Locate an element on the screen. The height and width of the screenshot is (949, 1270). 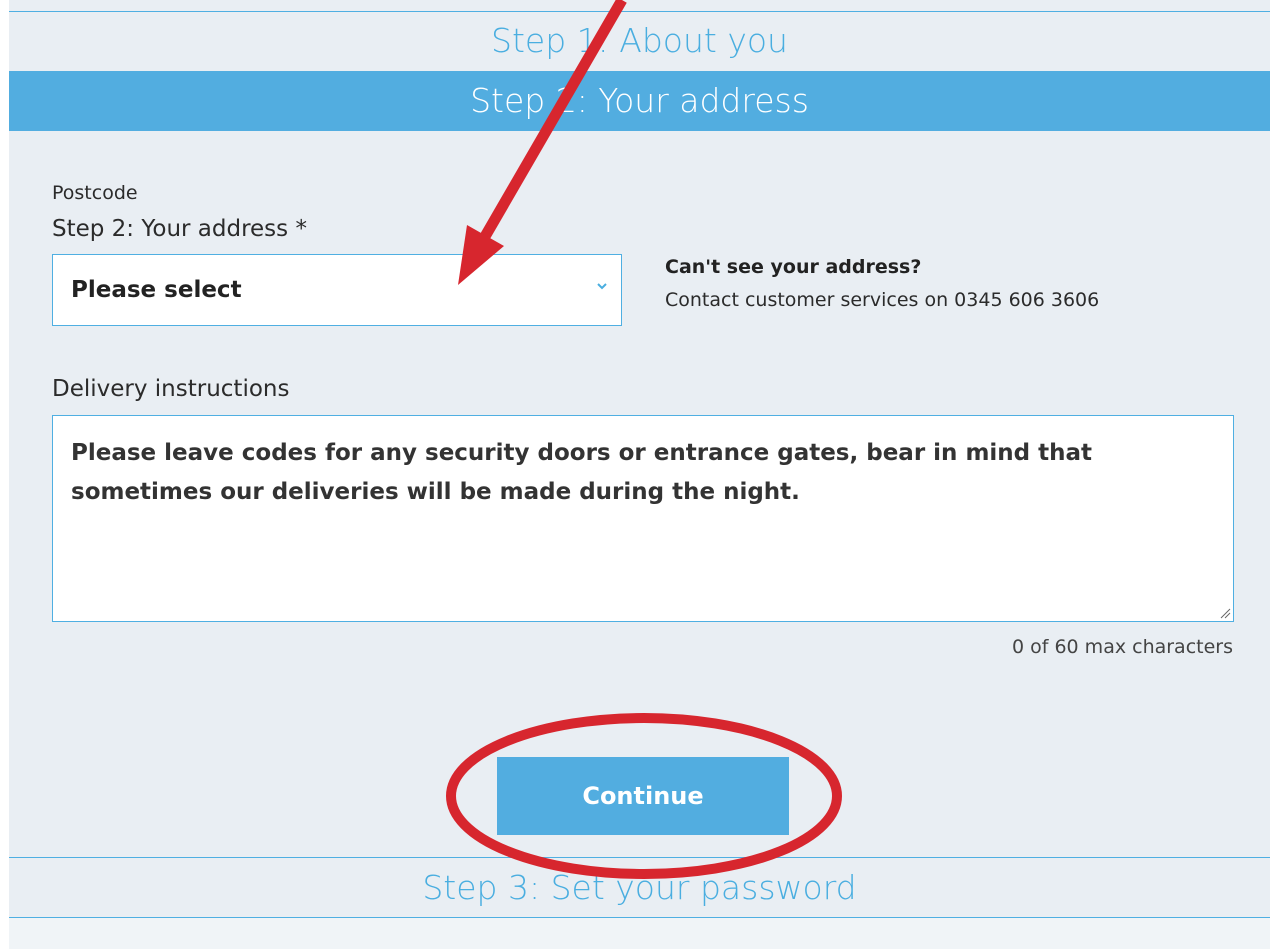
postcode-label: Postcode is located at coordinates (95, 193).